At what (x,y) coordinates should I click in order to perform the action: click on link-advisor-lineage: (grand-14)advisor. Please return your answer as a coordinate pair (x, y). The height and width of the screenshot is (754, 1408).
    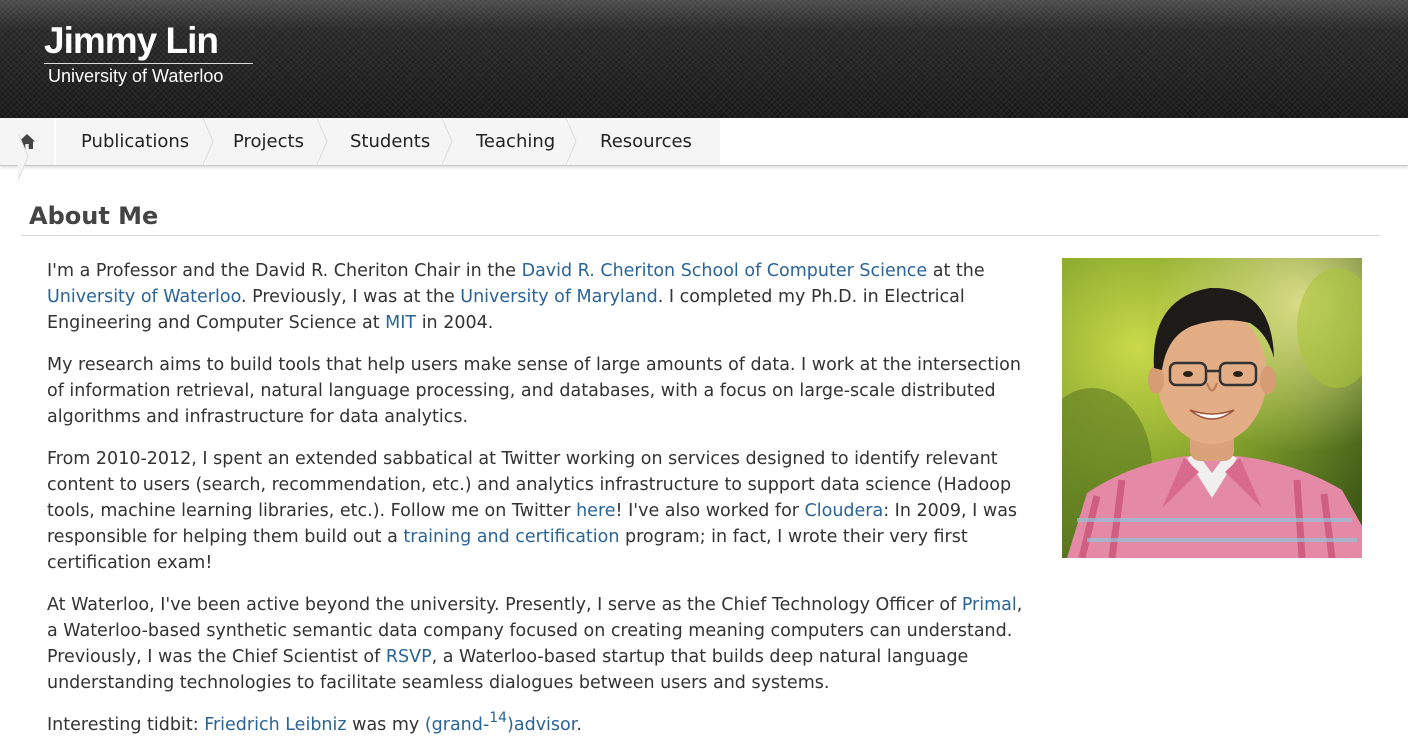
    Looking at the image, I should click on (500, 723).